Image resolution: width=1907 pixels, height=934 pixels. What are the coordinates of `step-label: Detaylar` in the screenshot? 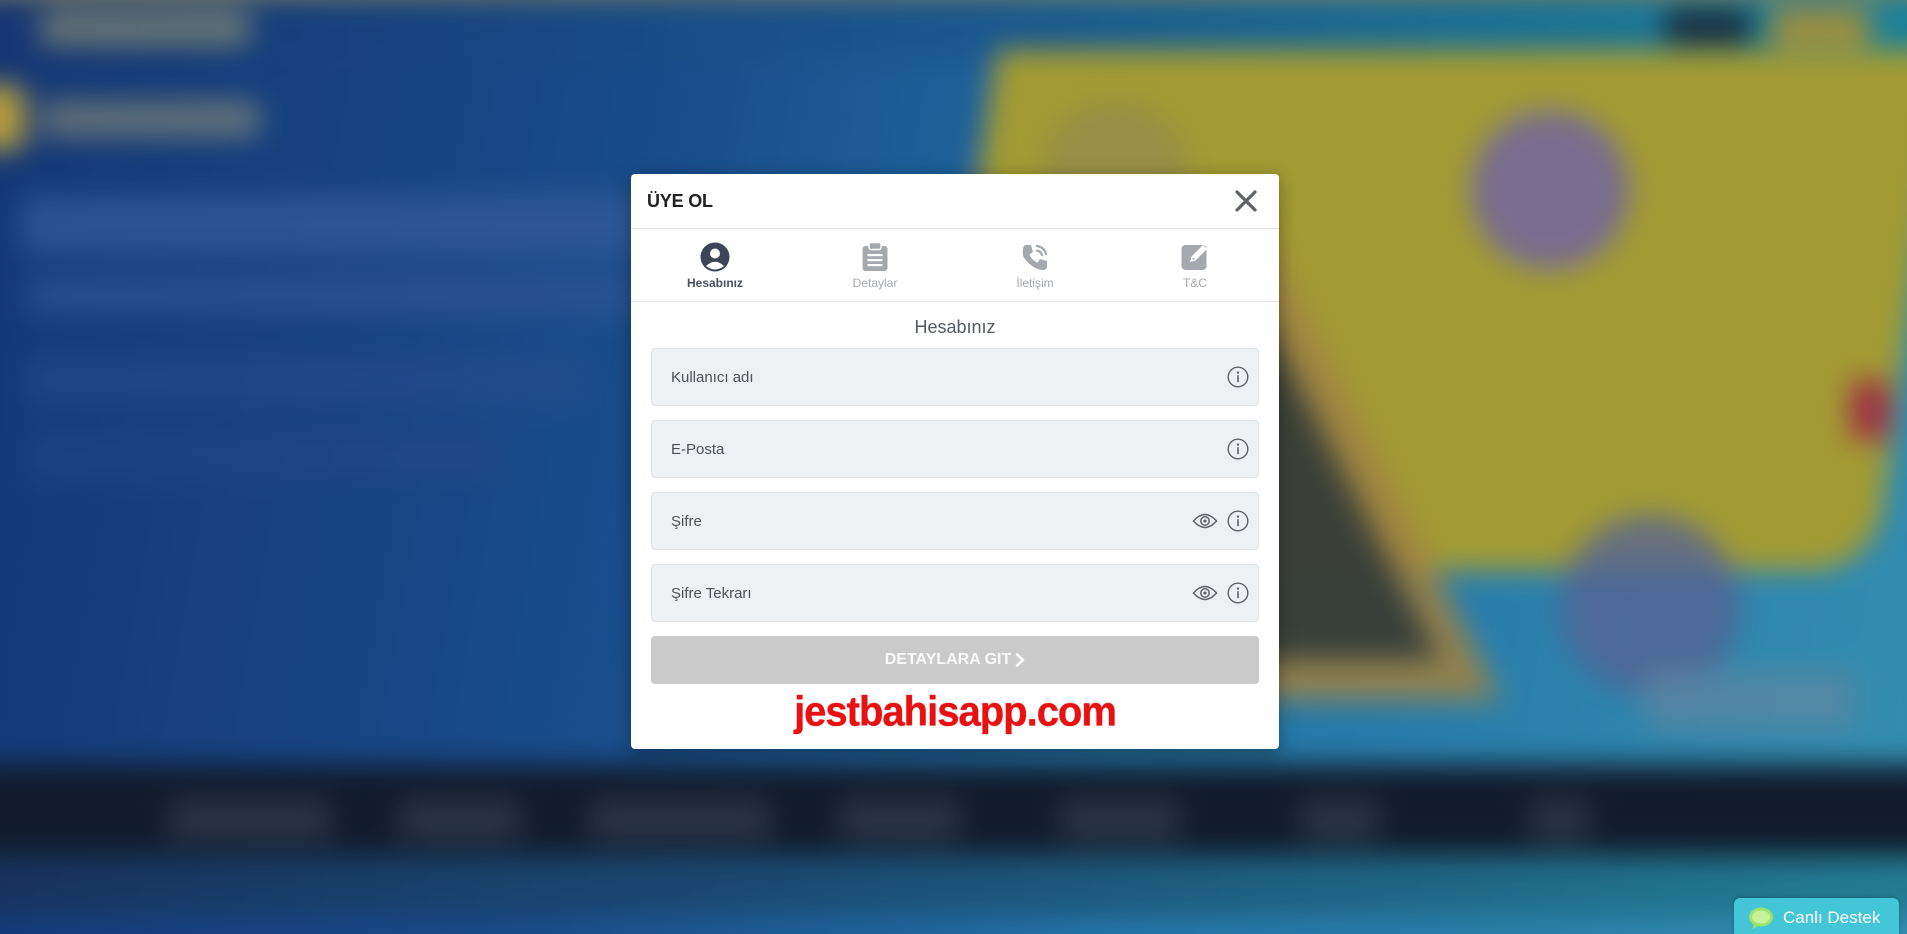 It's located at (875, 283).